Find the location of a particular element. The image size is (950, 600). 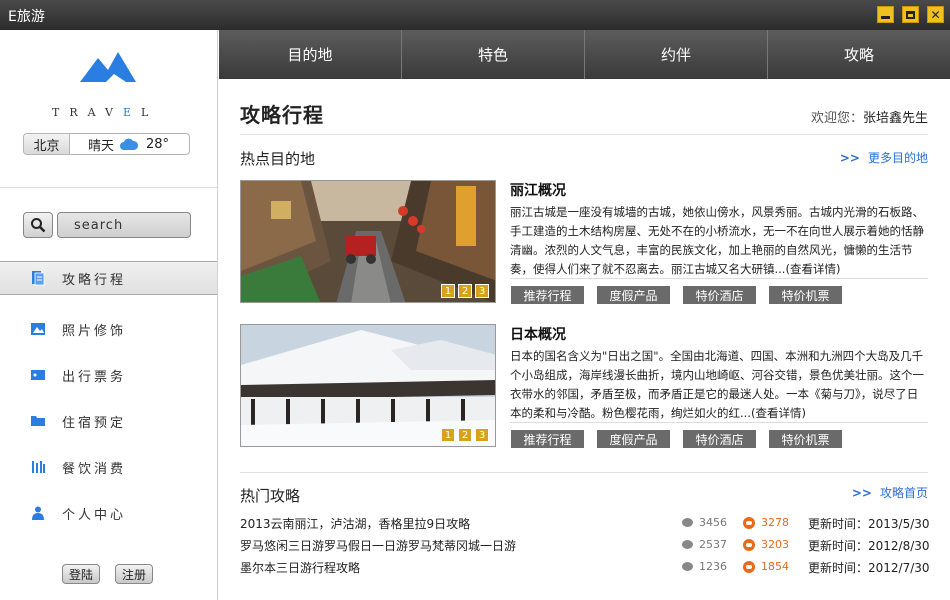

likes-value: 3203 is located at coordinates (775, 544).